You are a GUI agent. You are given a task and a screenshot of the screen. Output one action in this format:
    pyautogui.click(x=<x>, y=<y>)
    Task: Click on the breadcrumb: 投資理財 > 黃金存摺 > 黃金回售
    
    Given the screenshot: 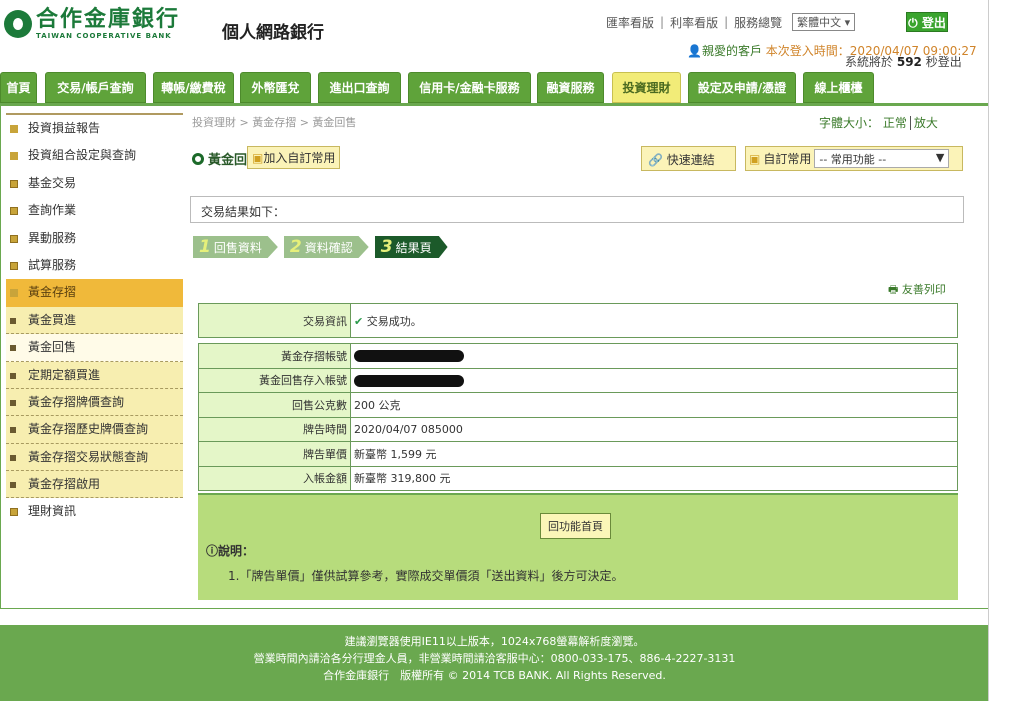 What is the action you would take?
    pyautogui.click(x=274, y=122)
    